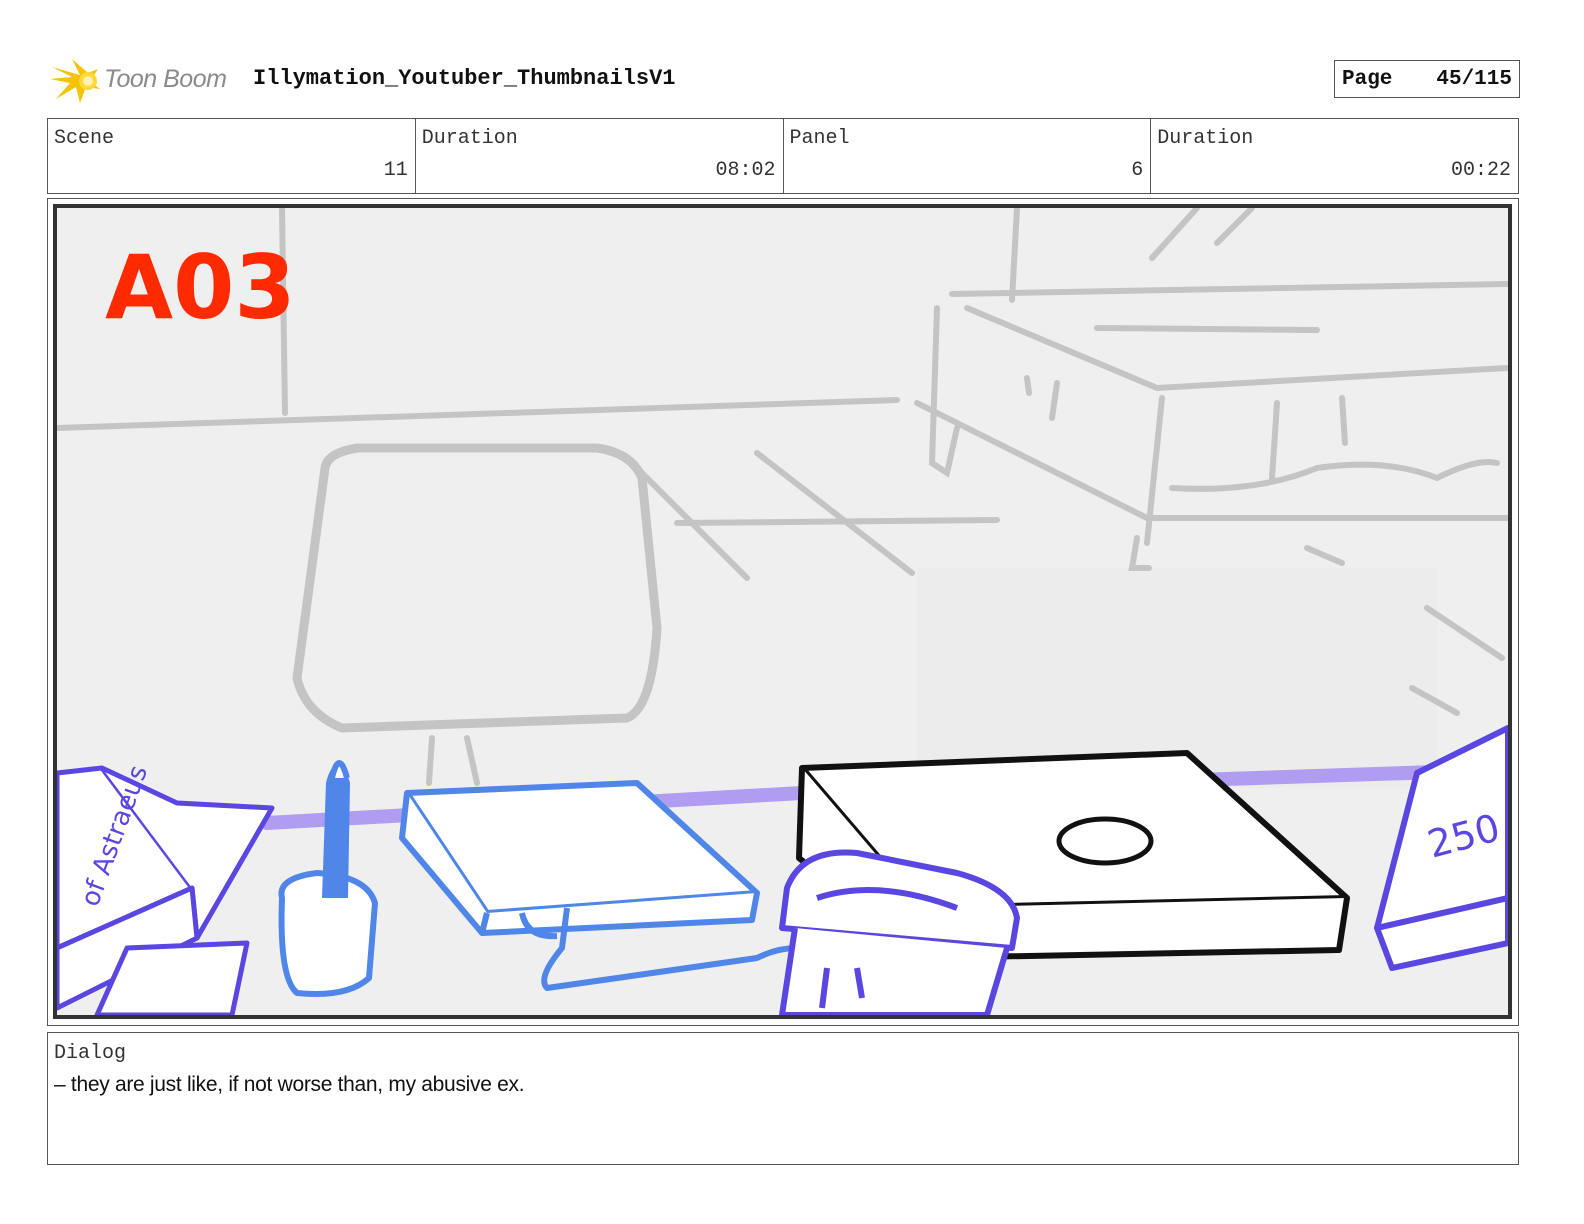 The width and height of the screenshot is (1584, 1224). I want to click on scene-duration-cell: Duration 08:02, so click(600, 156).